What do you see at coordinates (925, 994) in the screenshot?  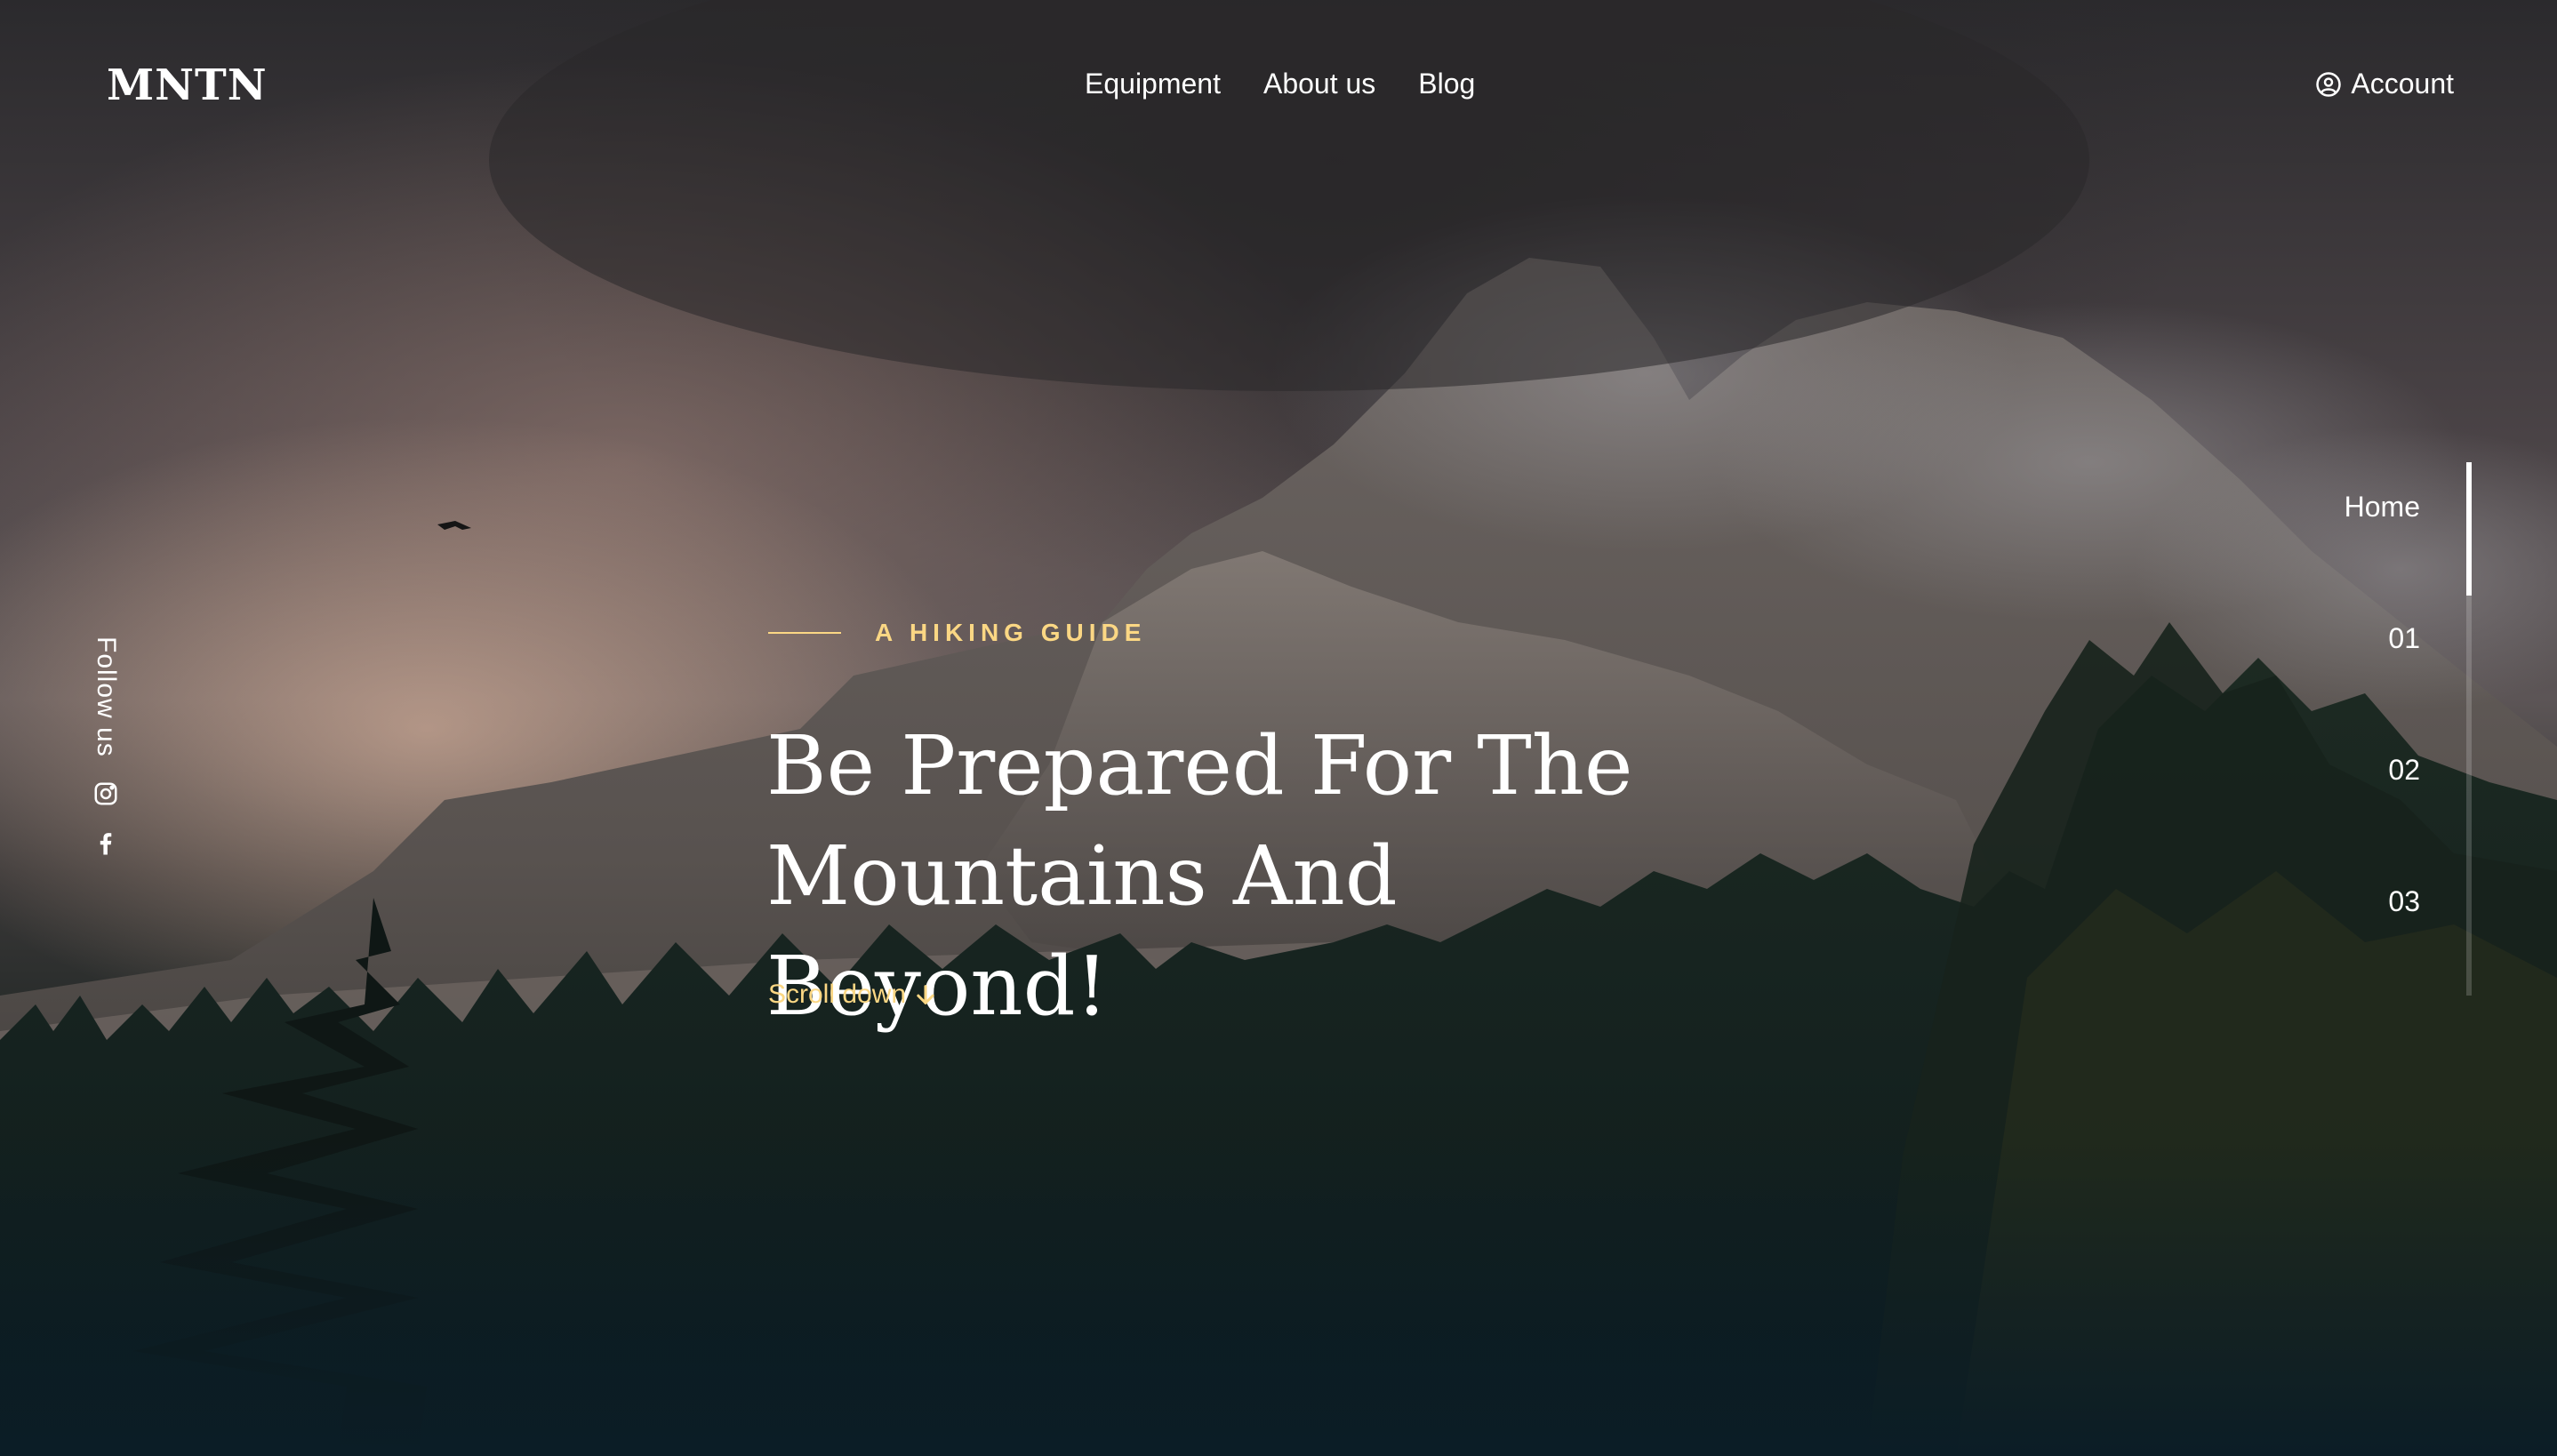 I see `arrow-down-icon` at bounding box center [925, 994].